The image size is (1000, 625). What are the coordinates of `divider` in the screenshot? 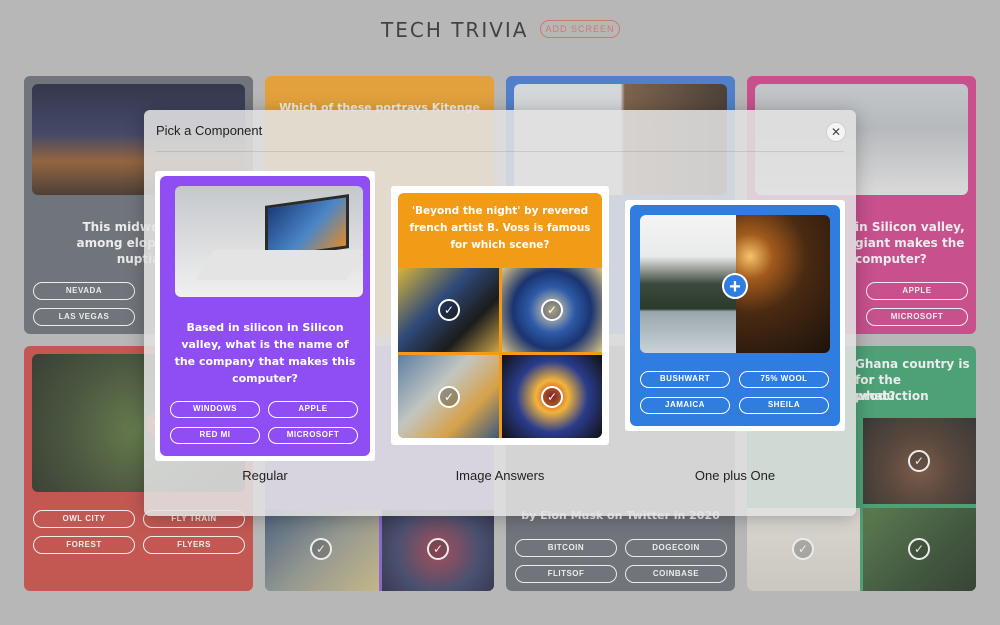 It's located at (500, 151).